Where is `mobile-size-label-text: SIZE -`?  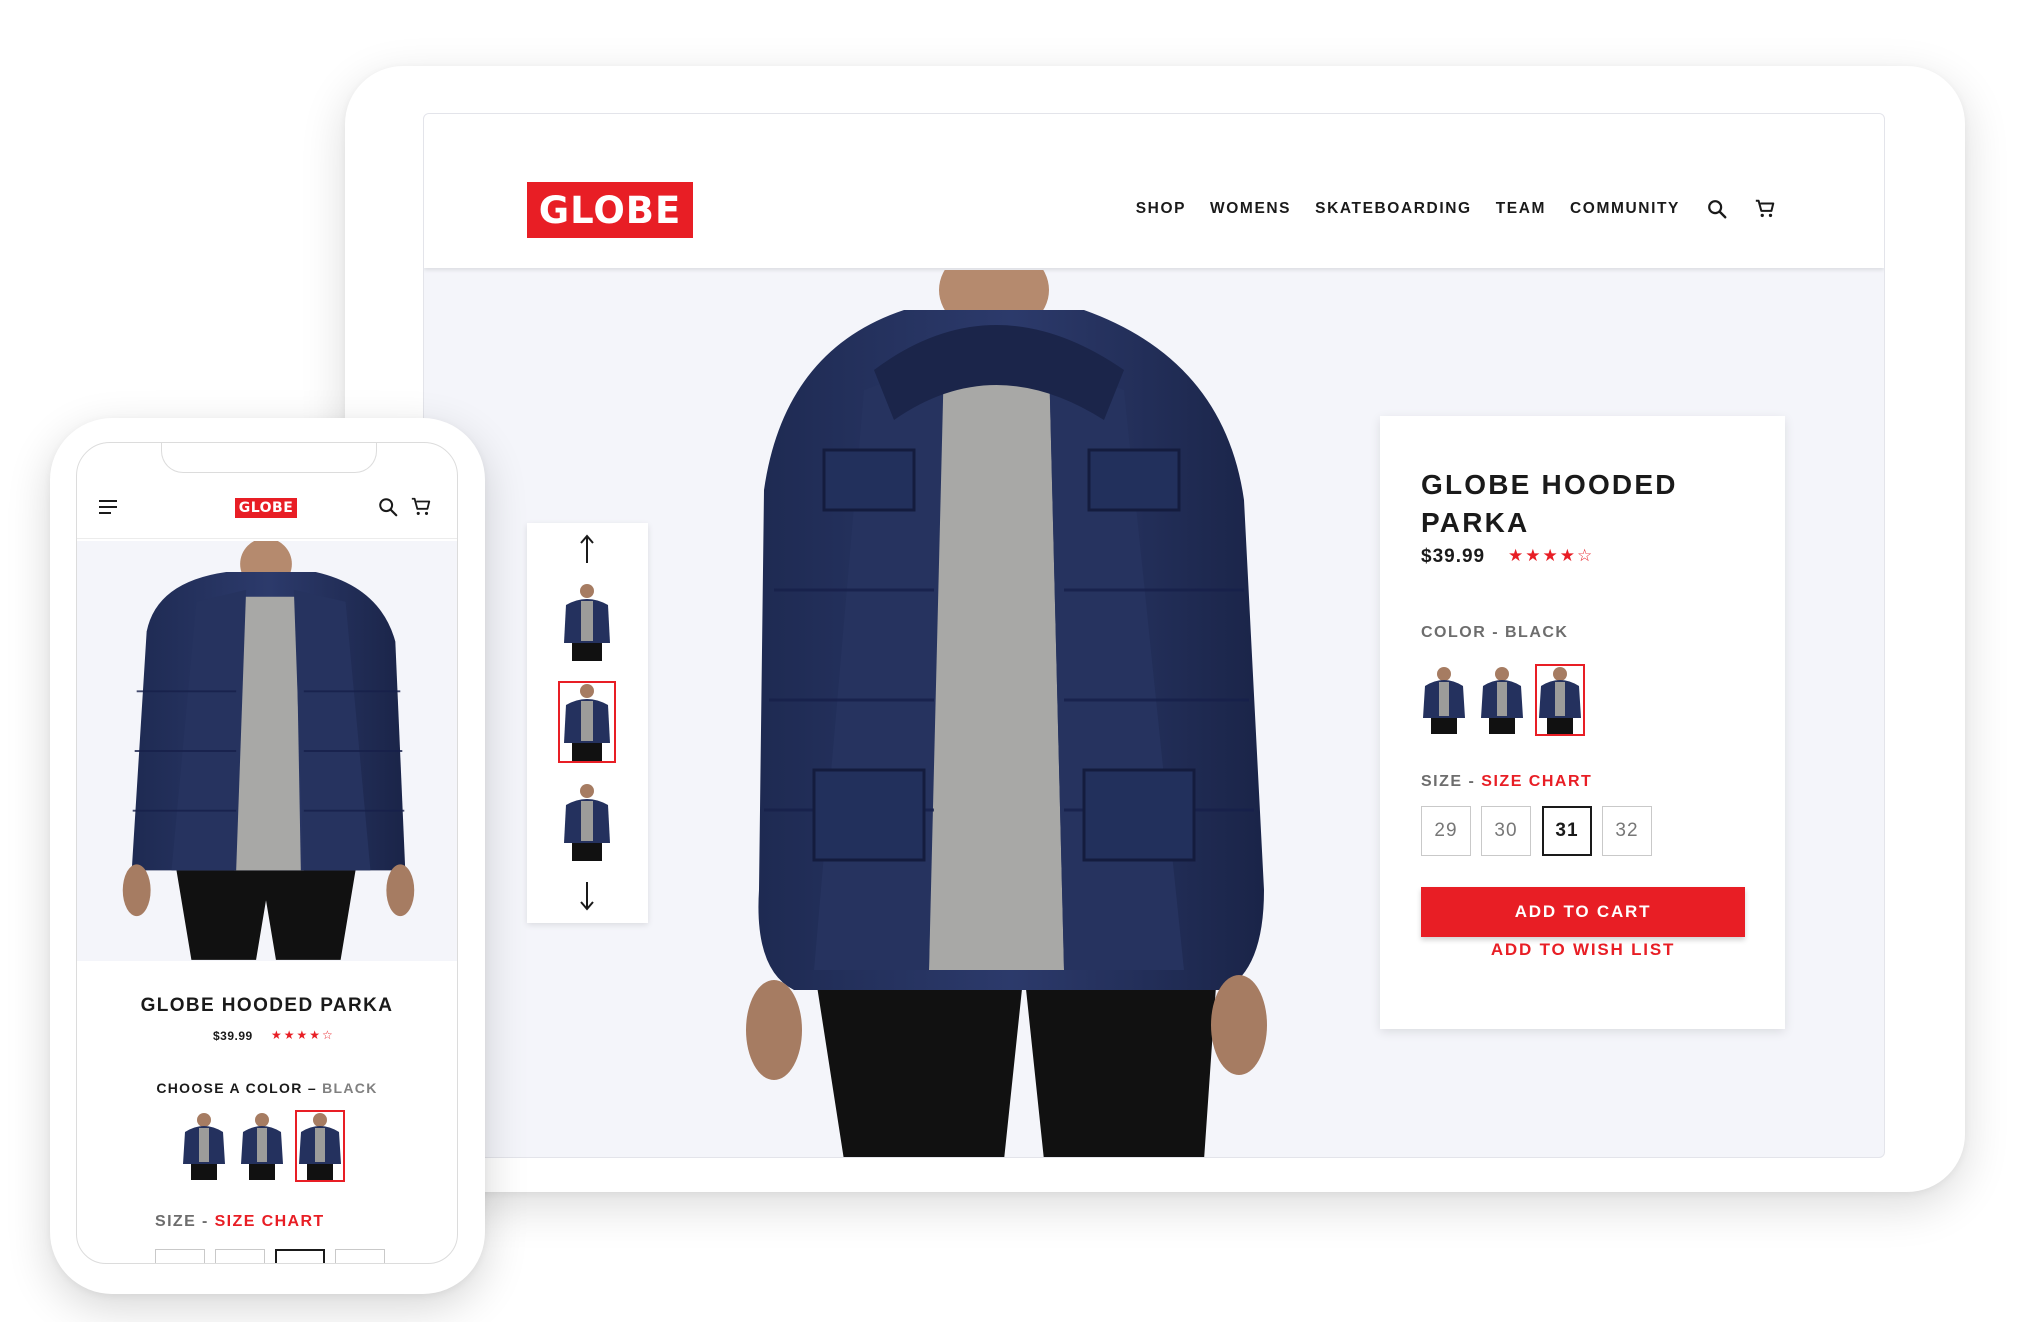 mobile-size-label-text: SIZE - is located at coordinates (182, 1221).